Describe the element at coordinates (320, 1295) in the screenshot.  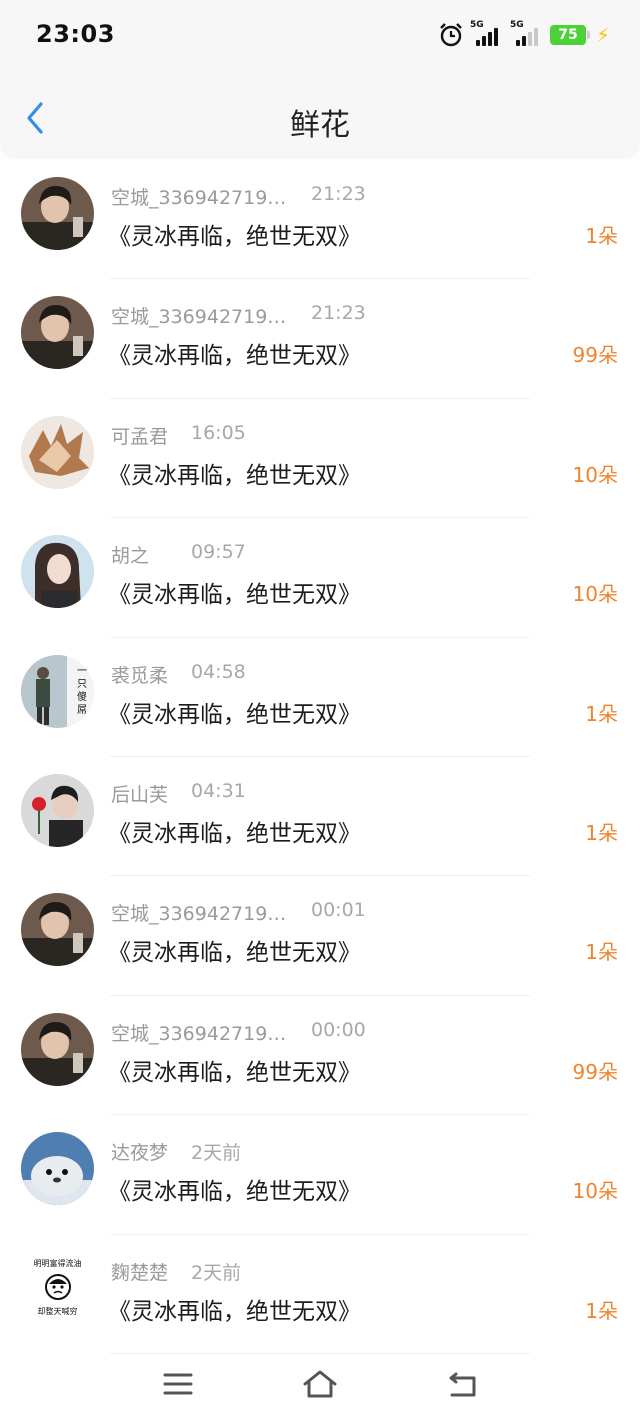
I see `list-item: 明明富得流油 却整天喊穷 麴楚楚 2天前 《灵冰再临，绝世无双》 1朵` at that location.